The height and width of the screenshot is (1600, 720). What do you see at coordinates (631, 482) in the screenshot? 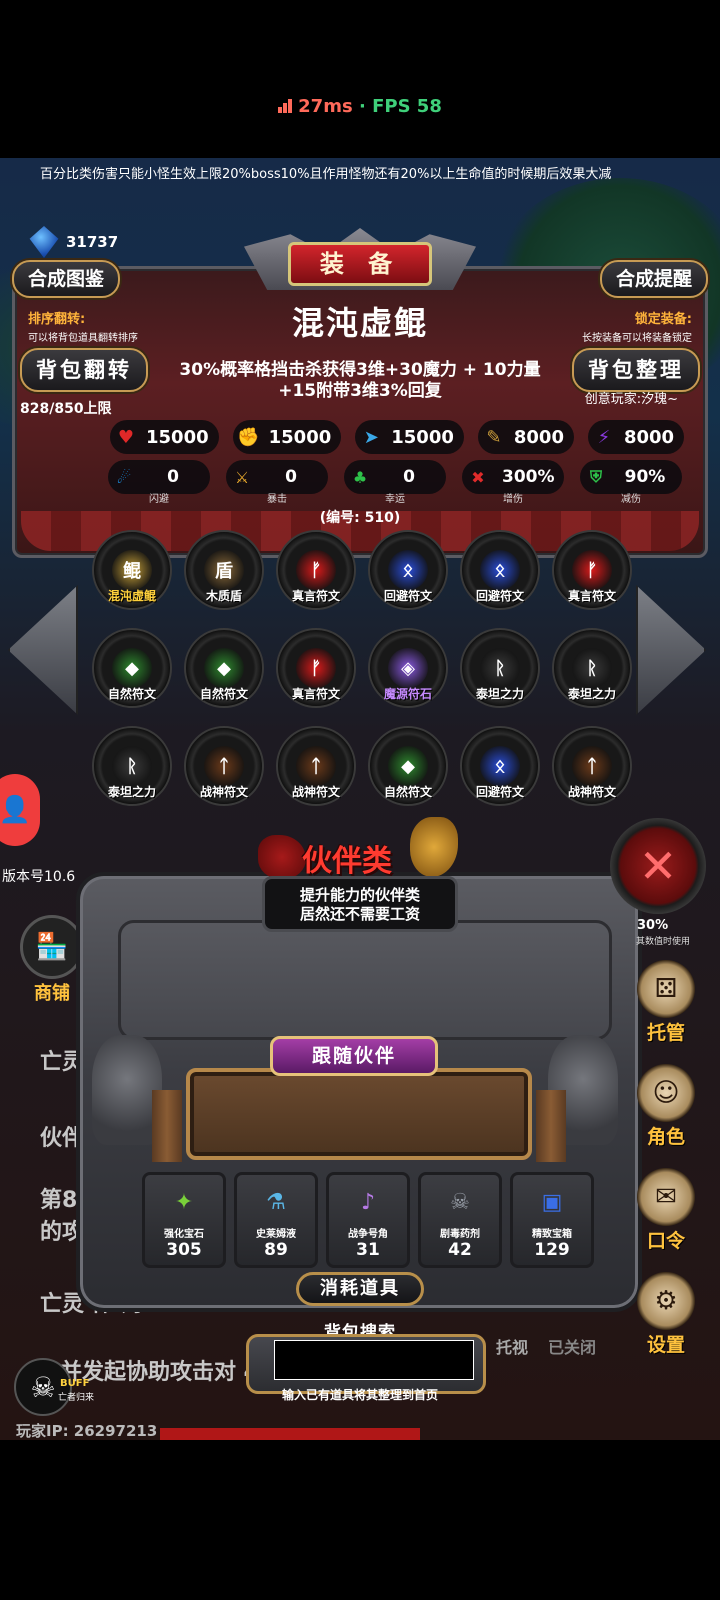
I see `stat-damage-reduce: ⛨ 90% 减伤` at bounding box center [631, 482].